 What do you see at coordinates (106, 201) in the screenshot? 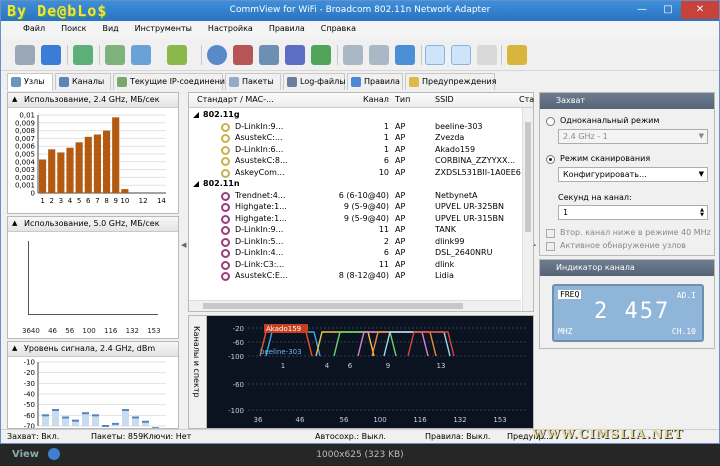
I see `x-tick-label: 8` at bounding box center [106, 201].